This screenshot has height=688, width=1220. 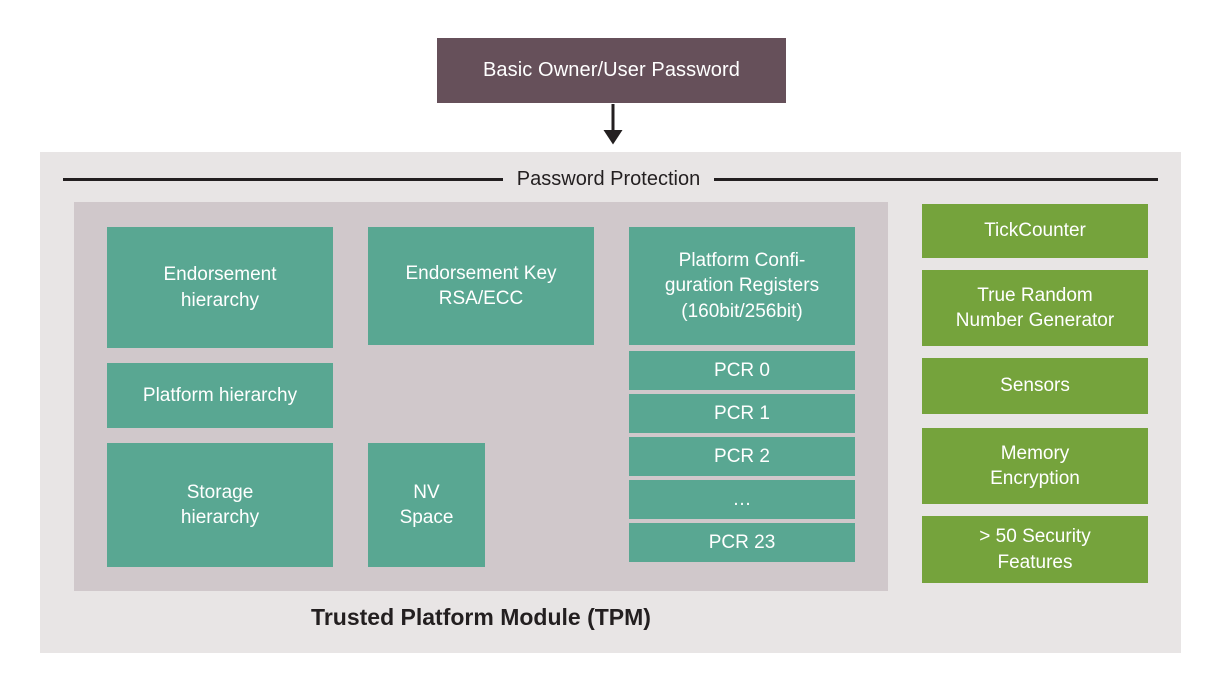 I want to click on block-nv-space: NV Space, so click(x=426, y=505).